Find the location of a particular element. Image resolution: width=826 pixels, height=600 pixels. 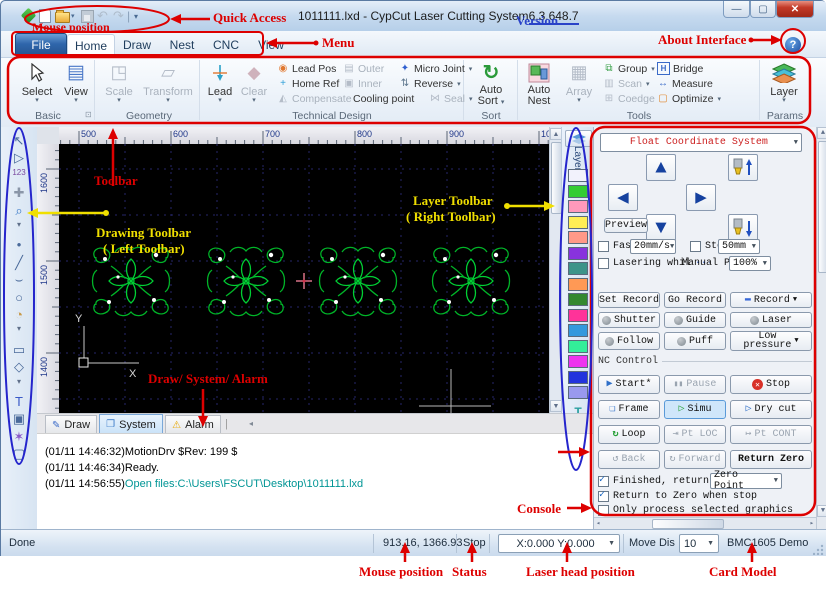

laser-head-position-combo: X:0.000 Y:0.000 ▼ is located at coordinates (559, 543).